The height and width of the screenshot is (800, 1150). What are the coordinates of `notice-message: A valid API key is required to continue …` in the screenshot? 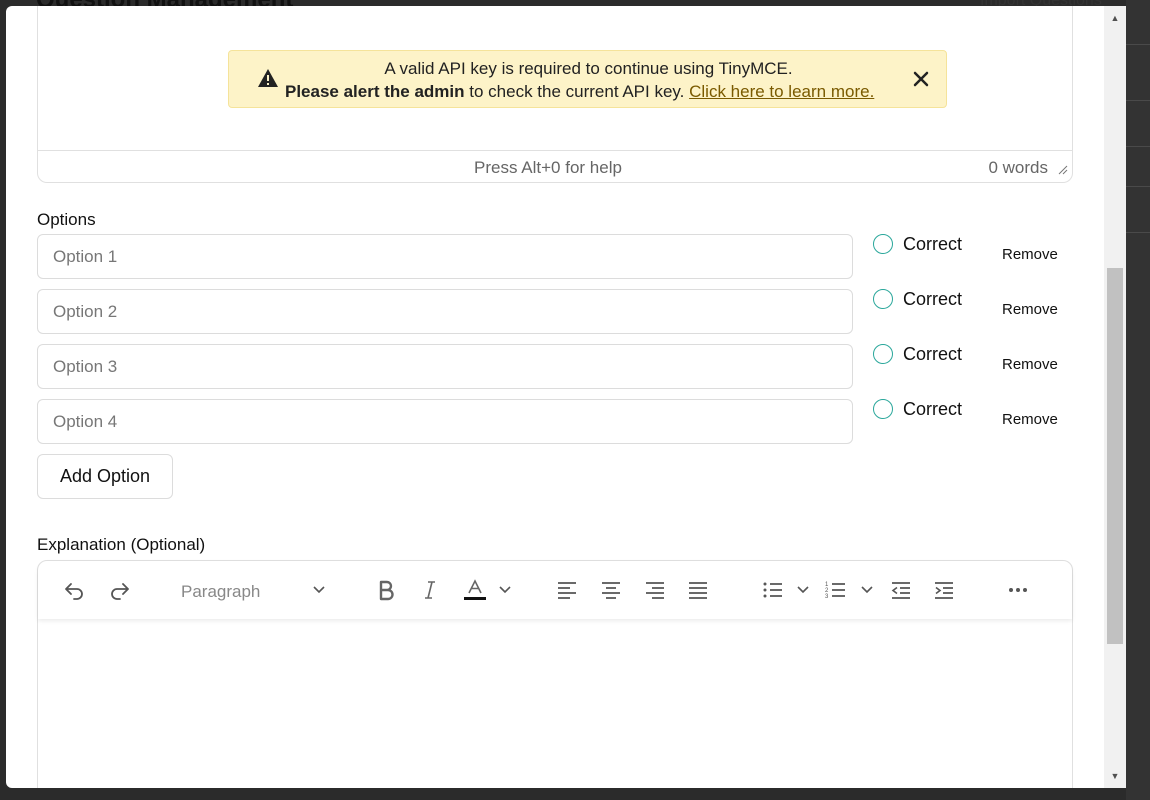 It's located at (588, 68).